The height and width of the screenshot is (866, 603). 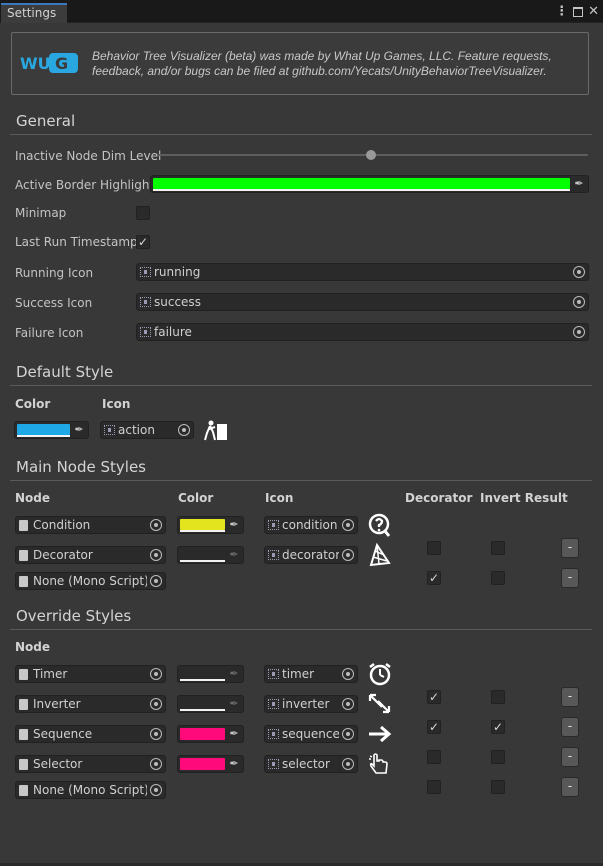 What do you see at coordinates (210, 704) in the screenshot?
I see `inverter-color-field: ✒` at bounding box center [210, 704].